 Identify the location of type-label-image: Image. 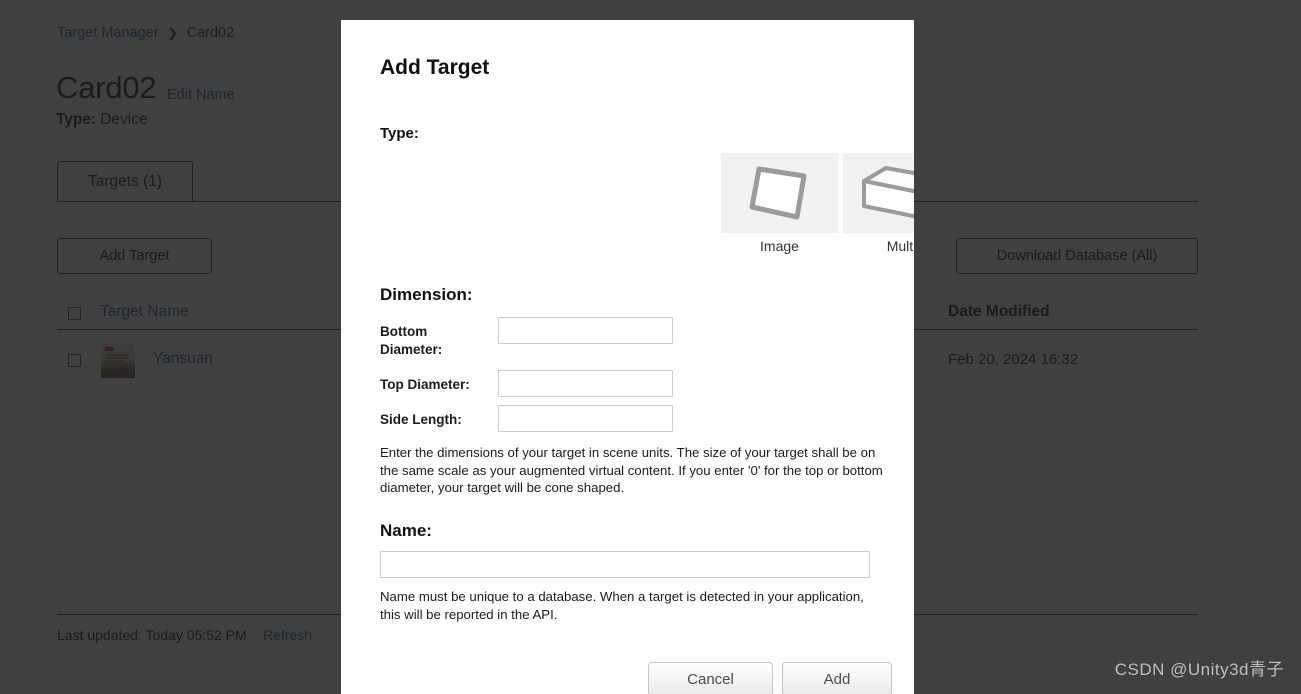
(779, 246).